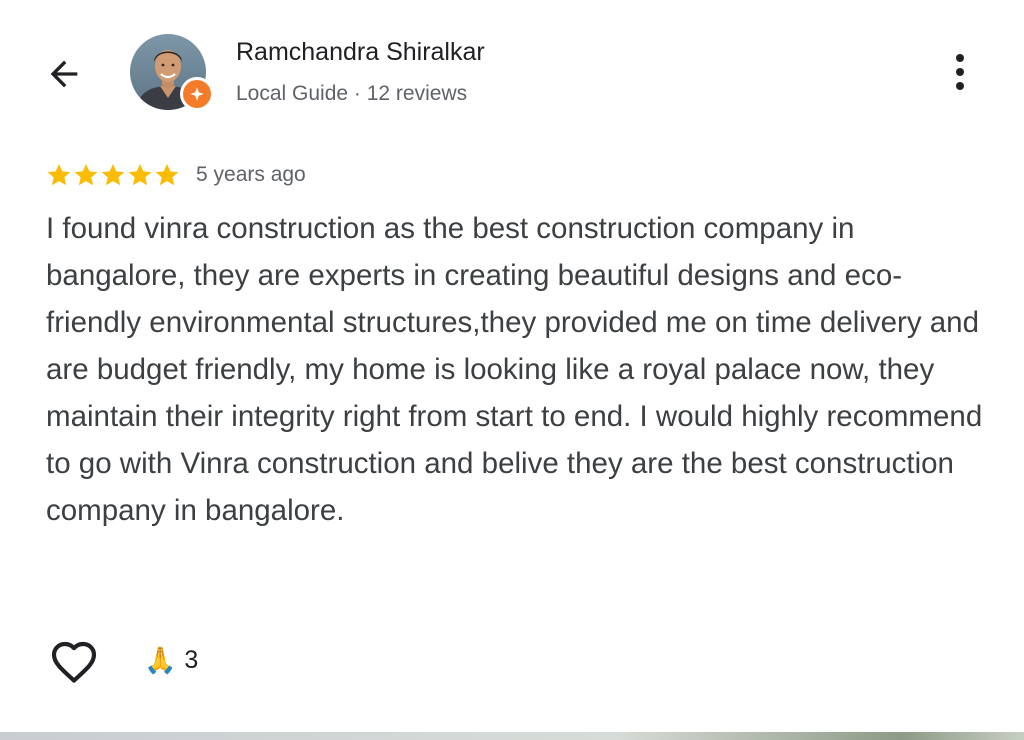 The image size is (1024, 740). I want to click on star-rating, so click(113, 175).